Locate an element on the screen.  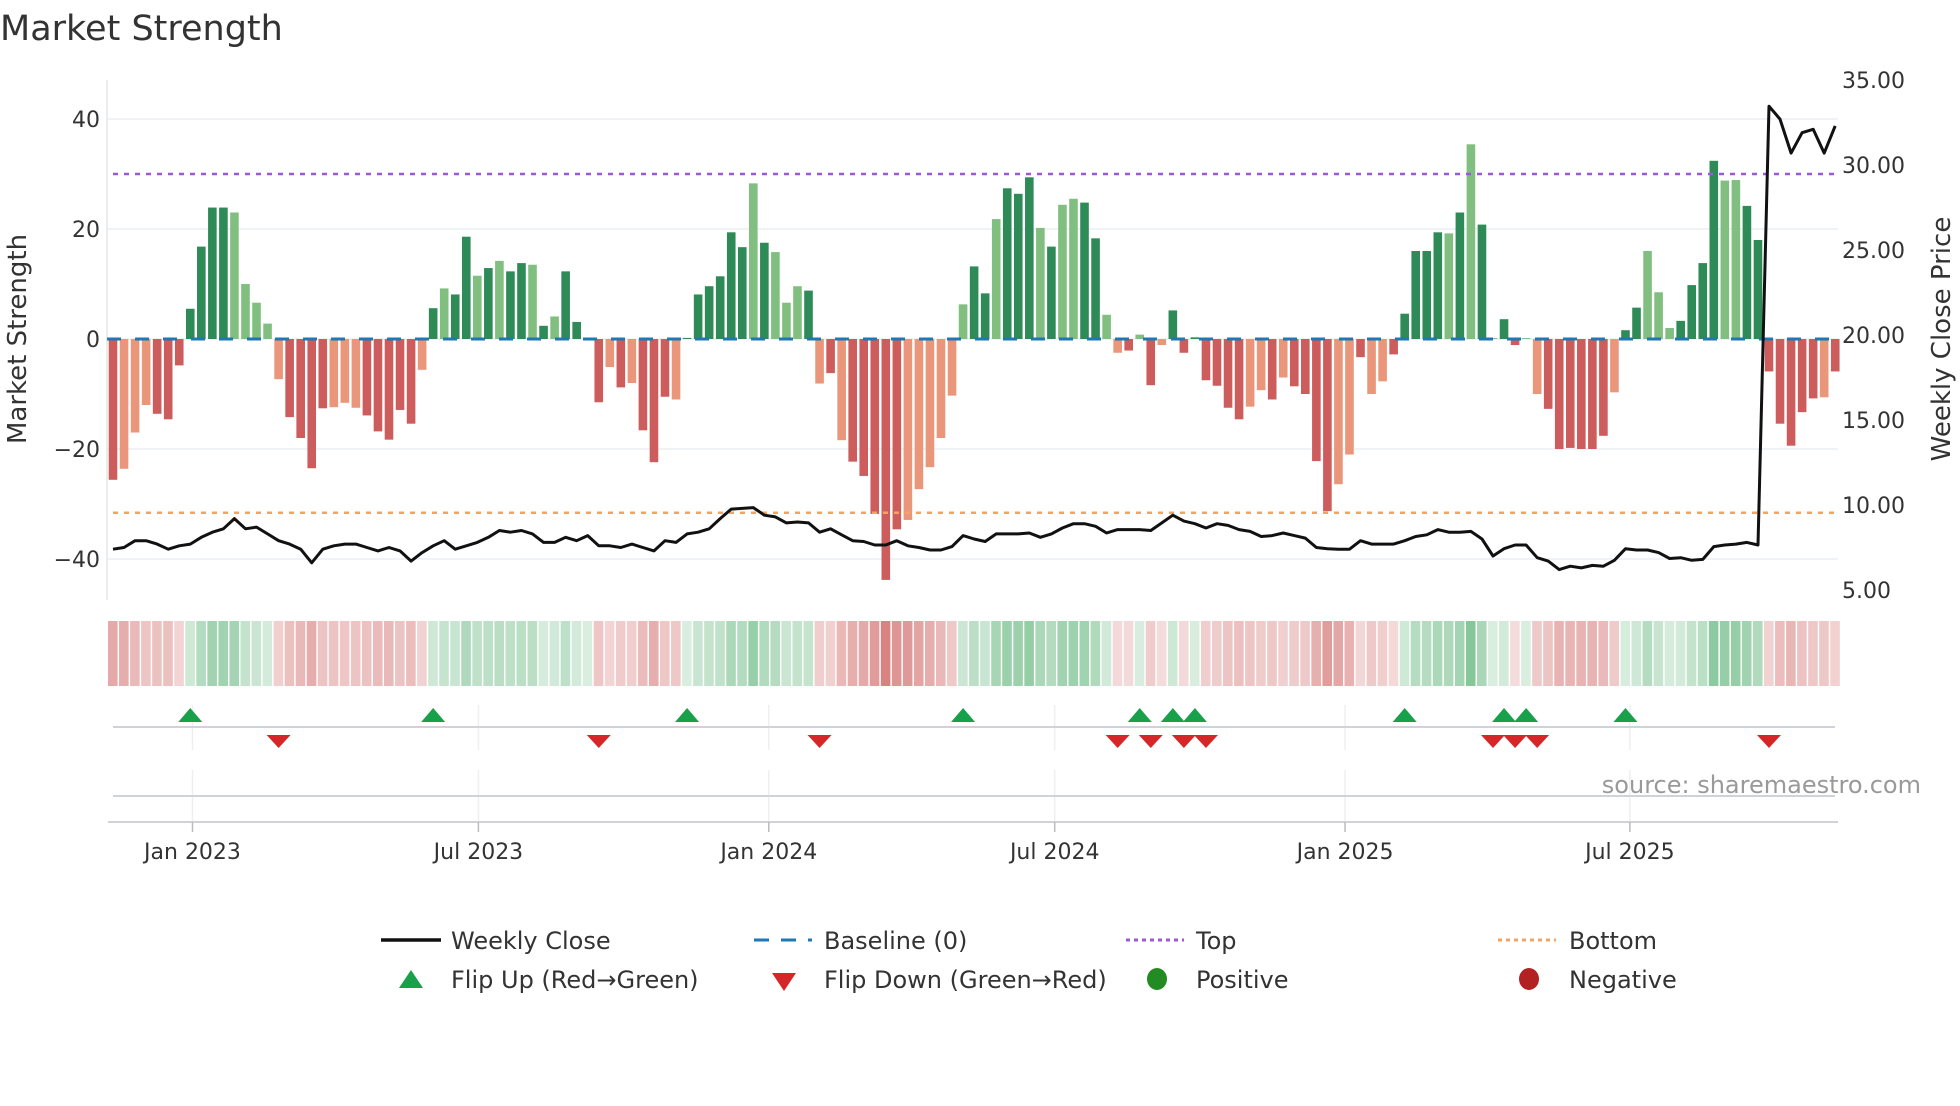
y2-axis-ticks: 35.00 30.00 25.00 20.00 15.00 10.00 5.00 is located at coordinates (1873, 336).